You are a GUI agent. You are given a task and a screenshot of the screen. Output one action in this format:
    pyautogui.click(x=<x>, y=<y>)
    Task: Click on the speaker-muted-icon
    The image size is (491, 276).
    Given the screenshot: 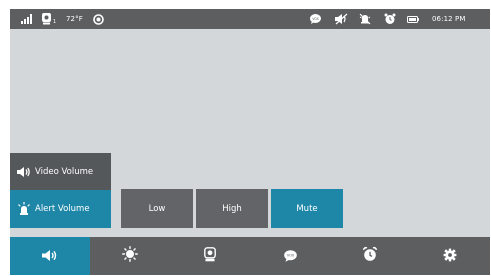 What is the action you would take?
    pyautogui.click(x=341, y=19)
    